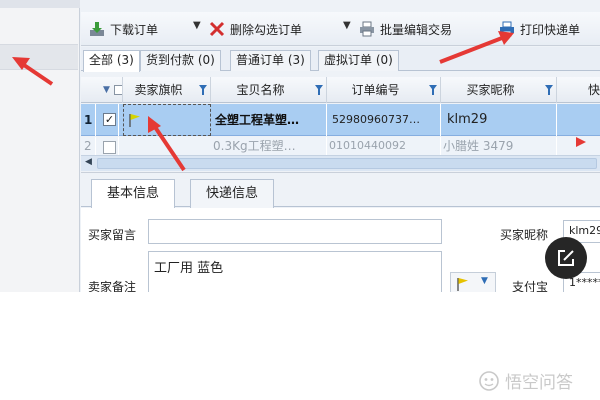 The width and height of the screenshot is (600, 400). I want to click on column-order-number: 订单编号, so click(384, 90).